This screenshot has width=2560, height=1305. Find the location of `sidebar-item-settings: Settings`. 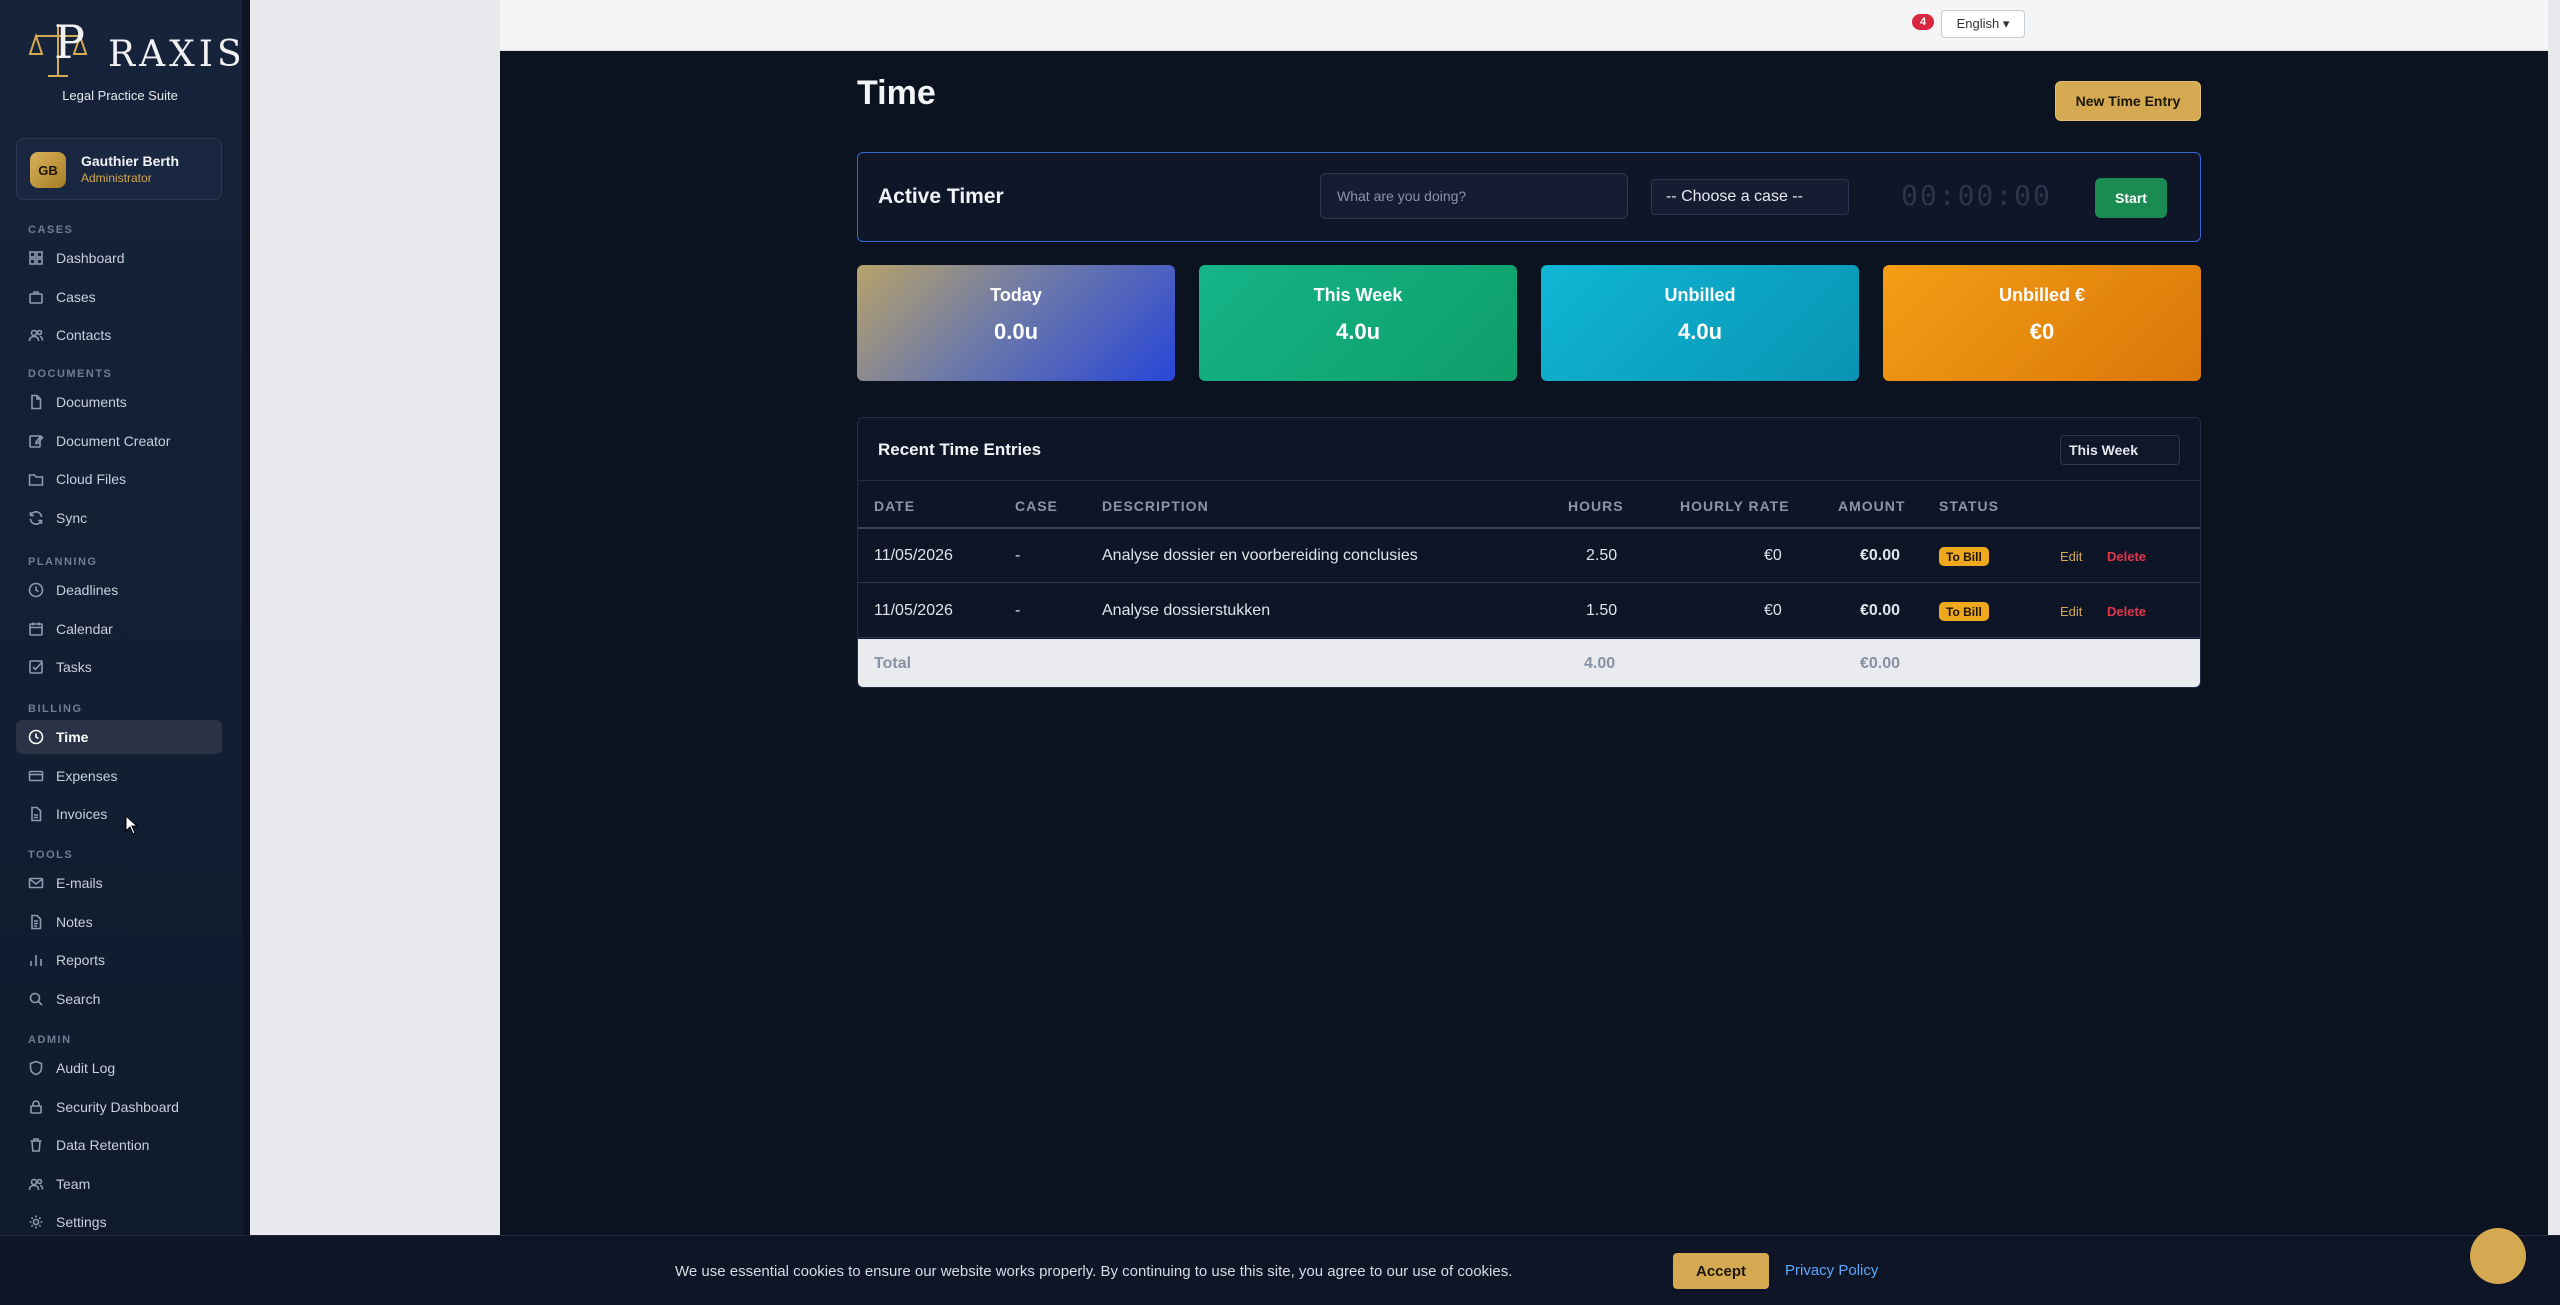

sidebar-item-settings: Settings is located at coordinates (119, 1222).